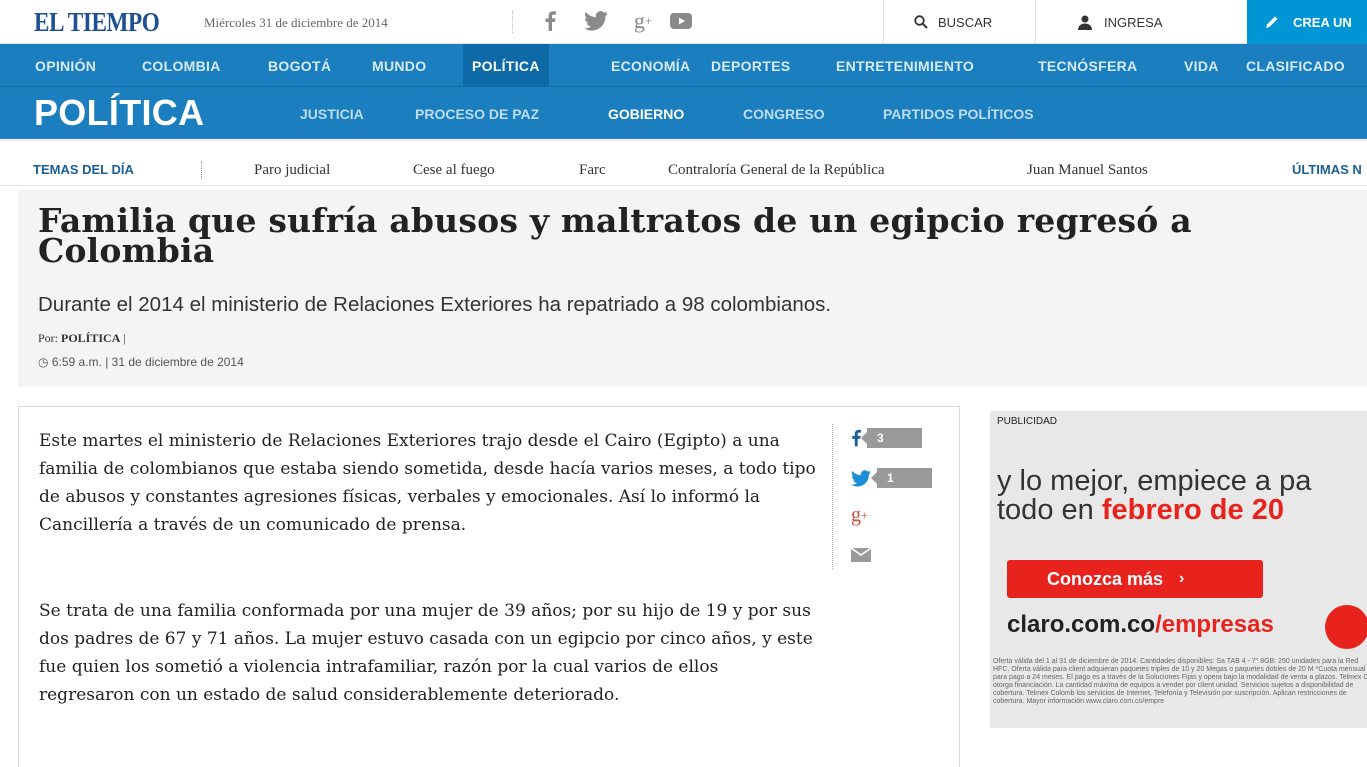 This screenshot has height=767, width=1367. Describe the element at coordinates (776, 170) in the screenshot. I see `topic-link: Contraloría General de la República` at that location.